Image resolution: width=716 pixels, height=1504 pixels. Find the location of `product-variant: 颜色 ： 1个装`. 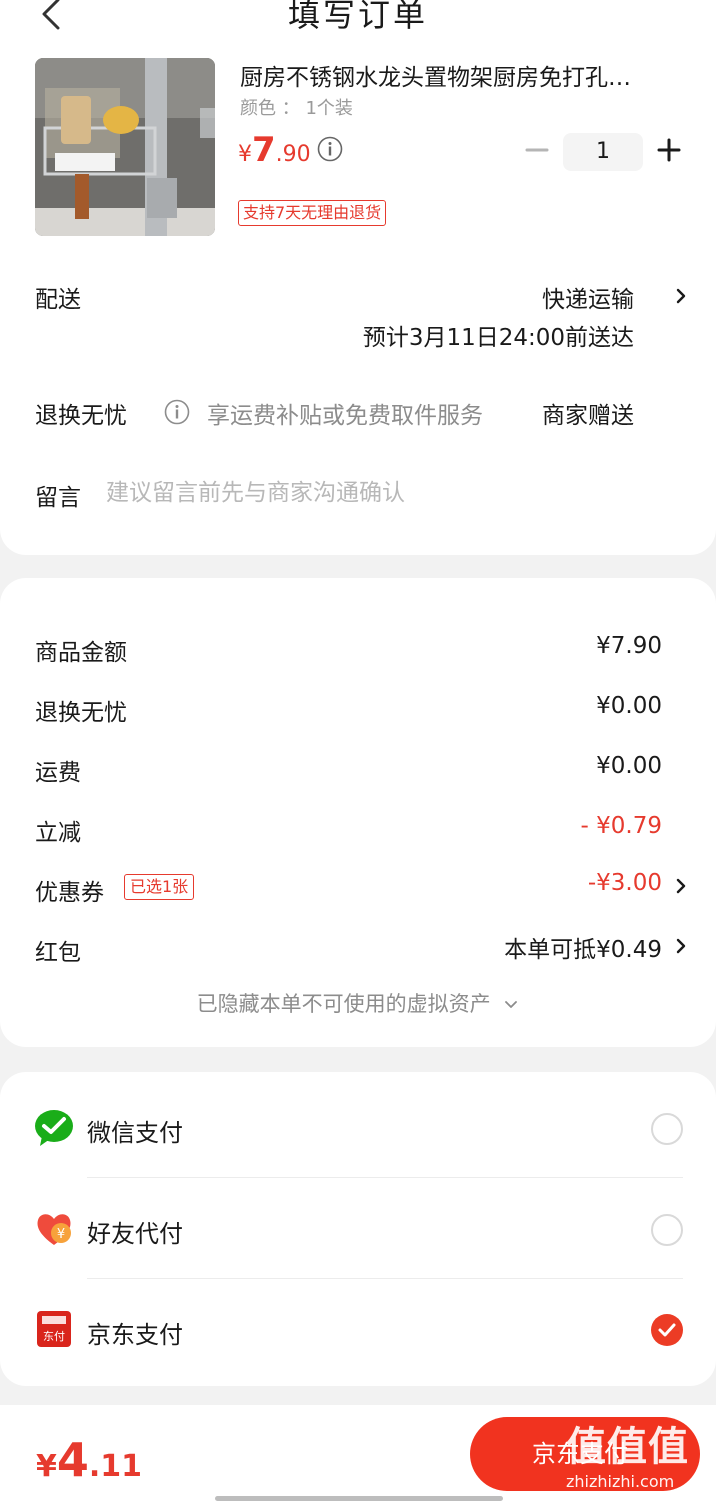

product-variant: 颜色 ： 1个装 is located at coordinates (296, 107).